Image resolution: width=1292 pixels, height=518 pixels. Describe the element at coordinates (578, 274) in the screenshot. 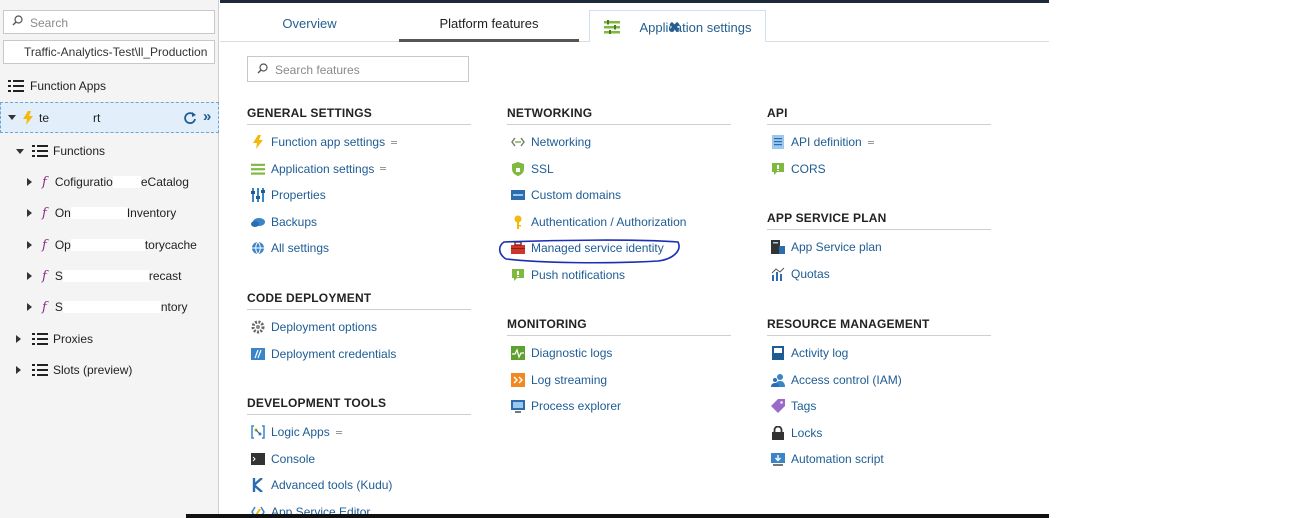

I see `link-label: Push notifications` at that location.